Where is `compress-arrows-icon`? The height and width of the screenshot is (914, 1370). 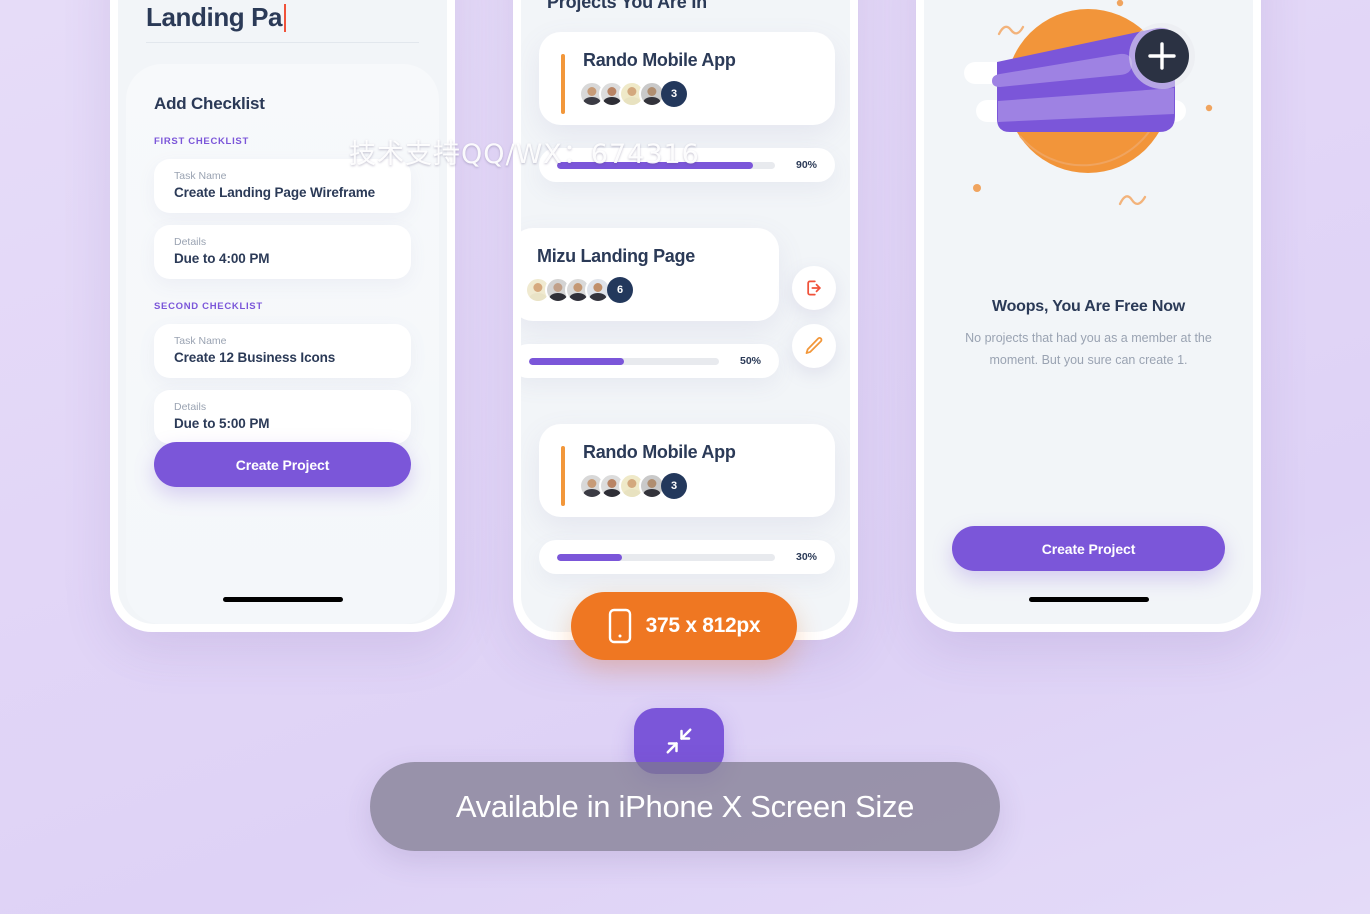
compress-arrows-icon is located at coordinates (679, 741).